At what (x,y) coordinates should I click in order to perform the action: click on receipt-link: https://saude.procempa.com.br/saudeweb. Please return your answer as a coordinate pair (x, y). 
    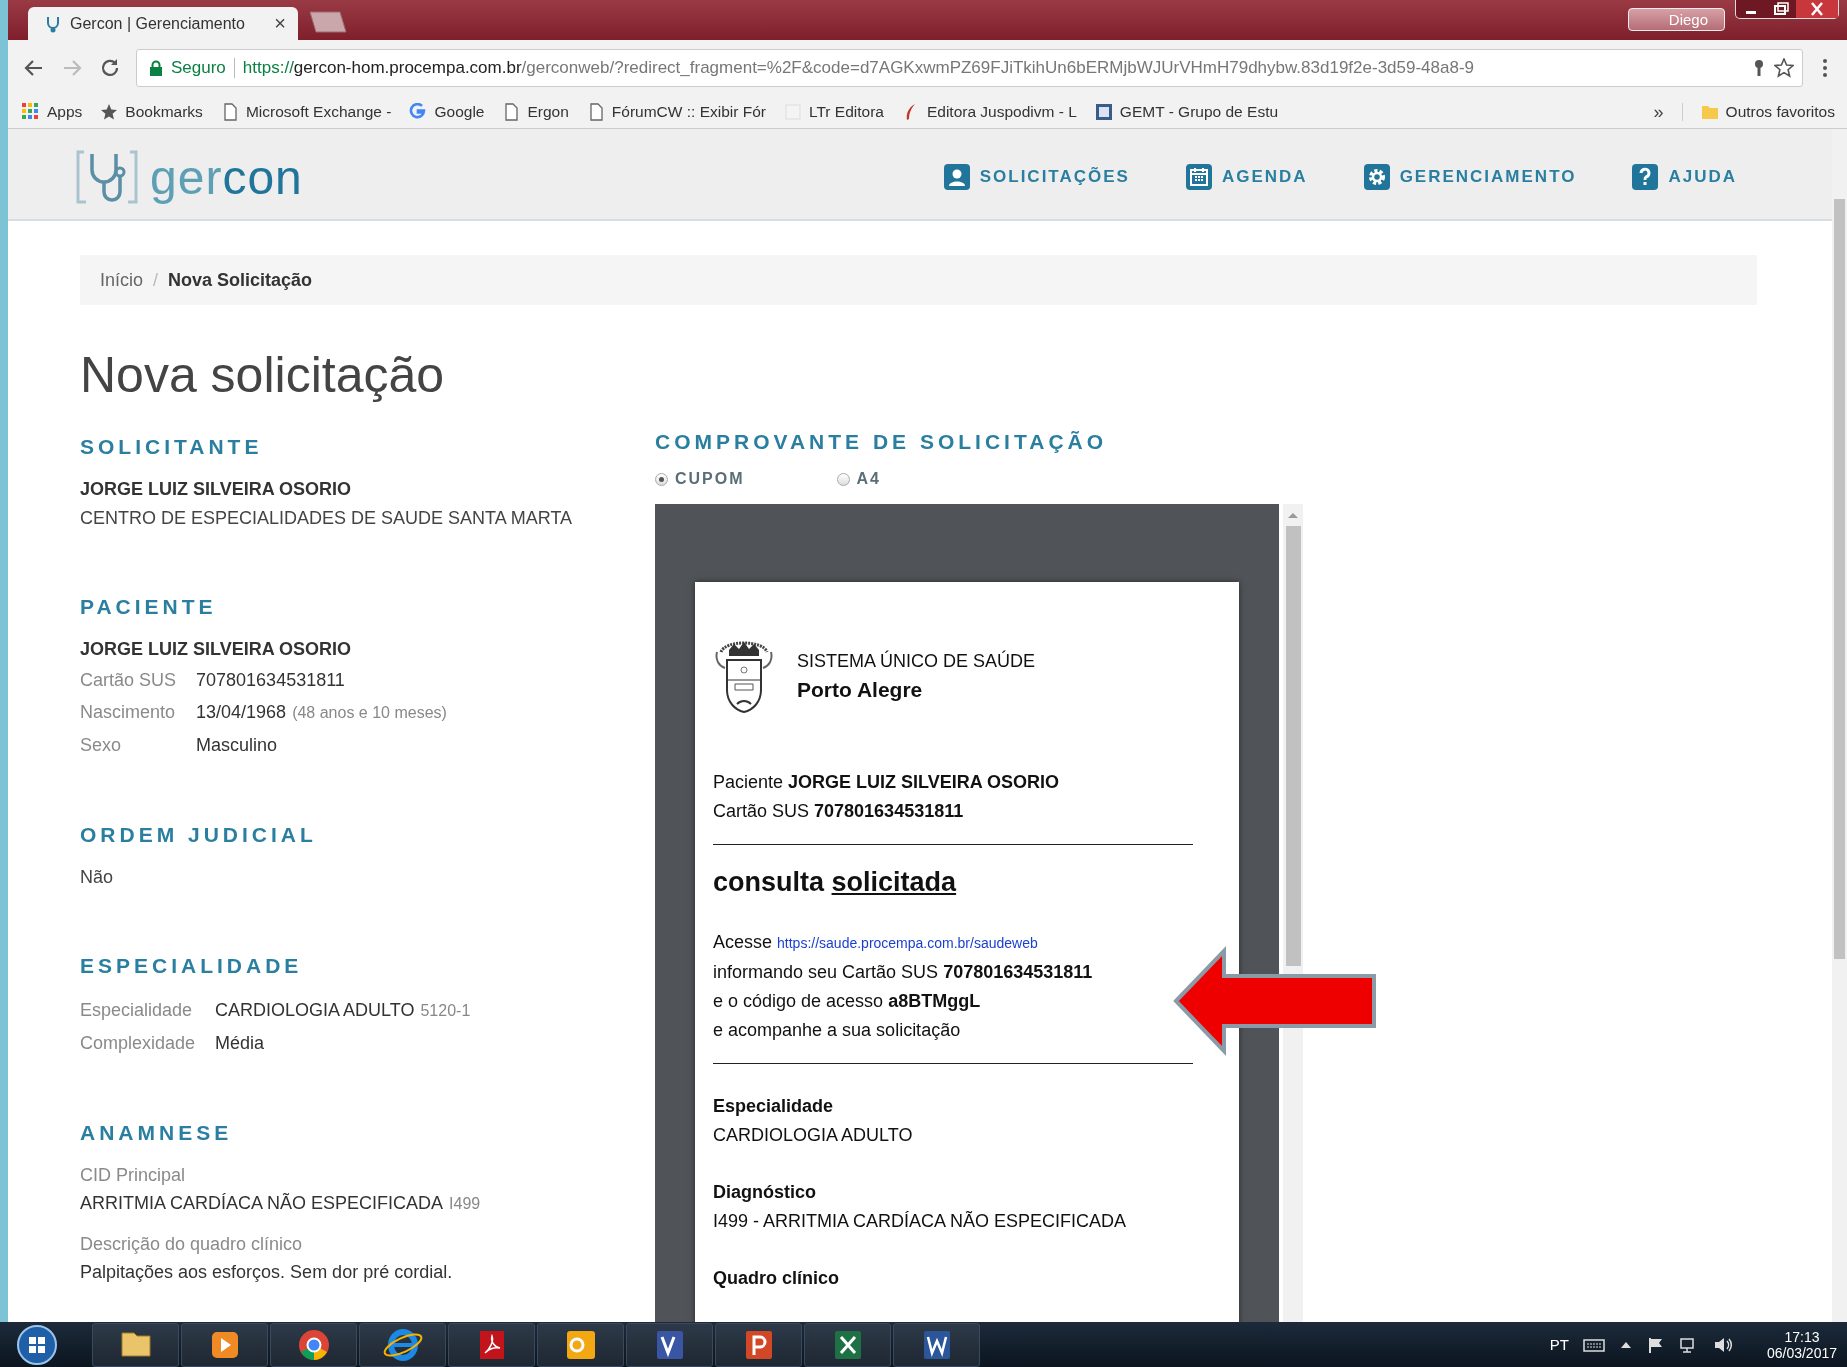
    Looking at the image, I should click on (907, 943).